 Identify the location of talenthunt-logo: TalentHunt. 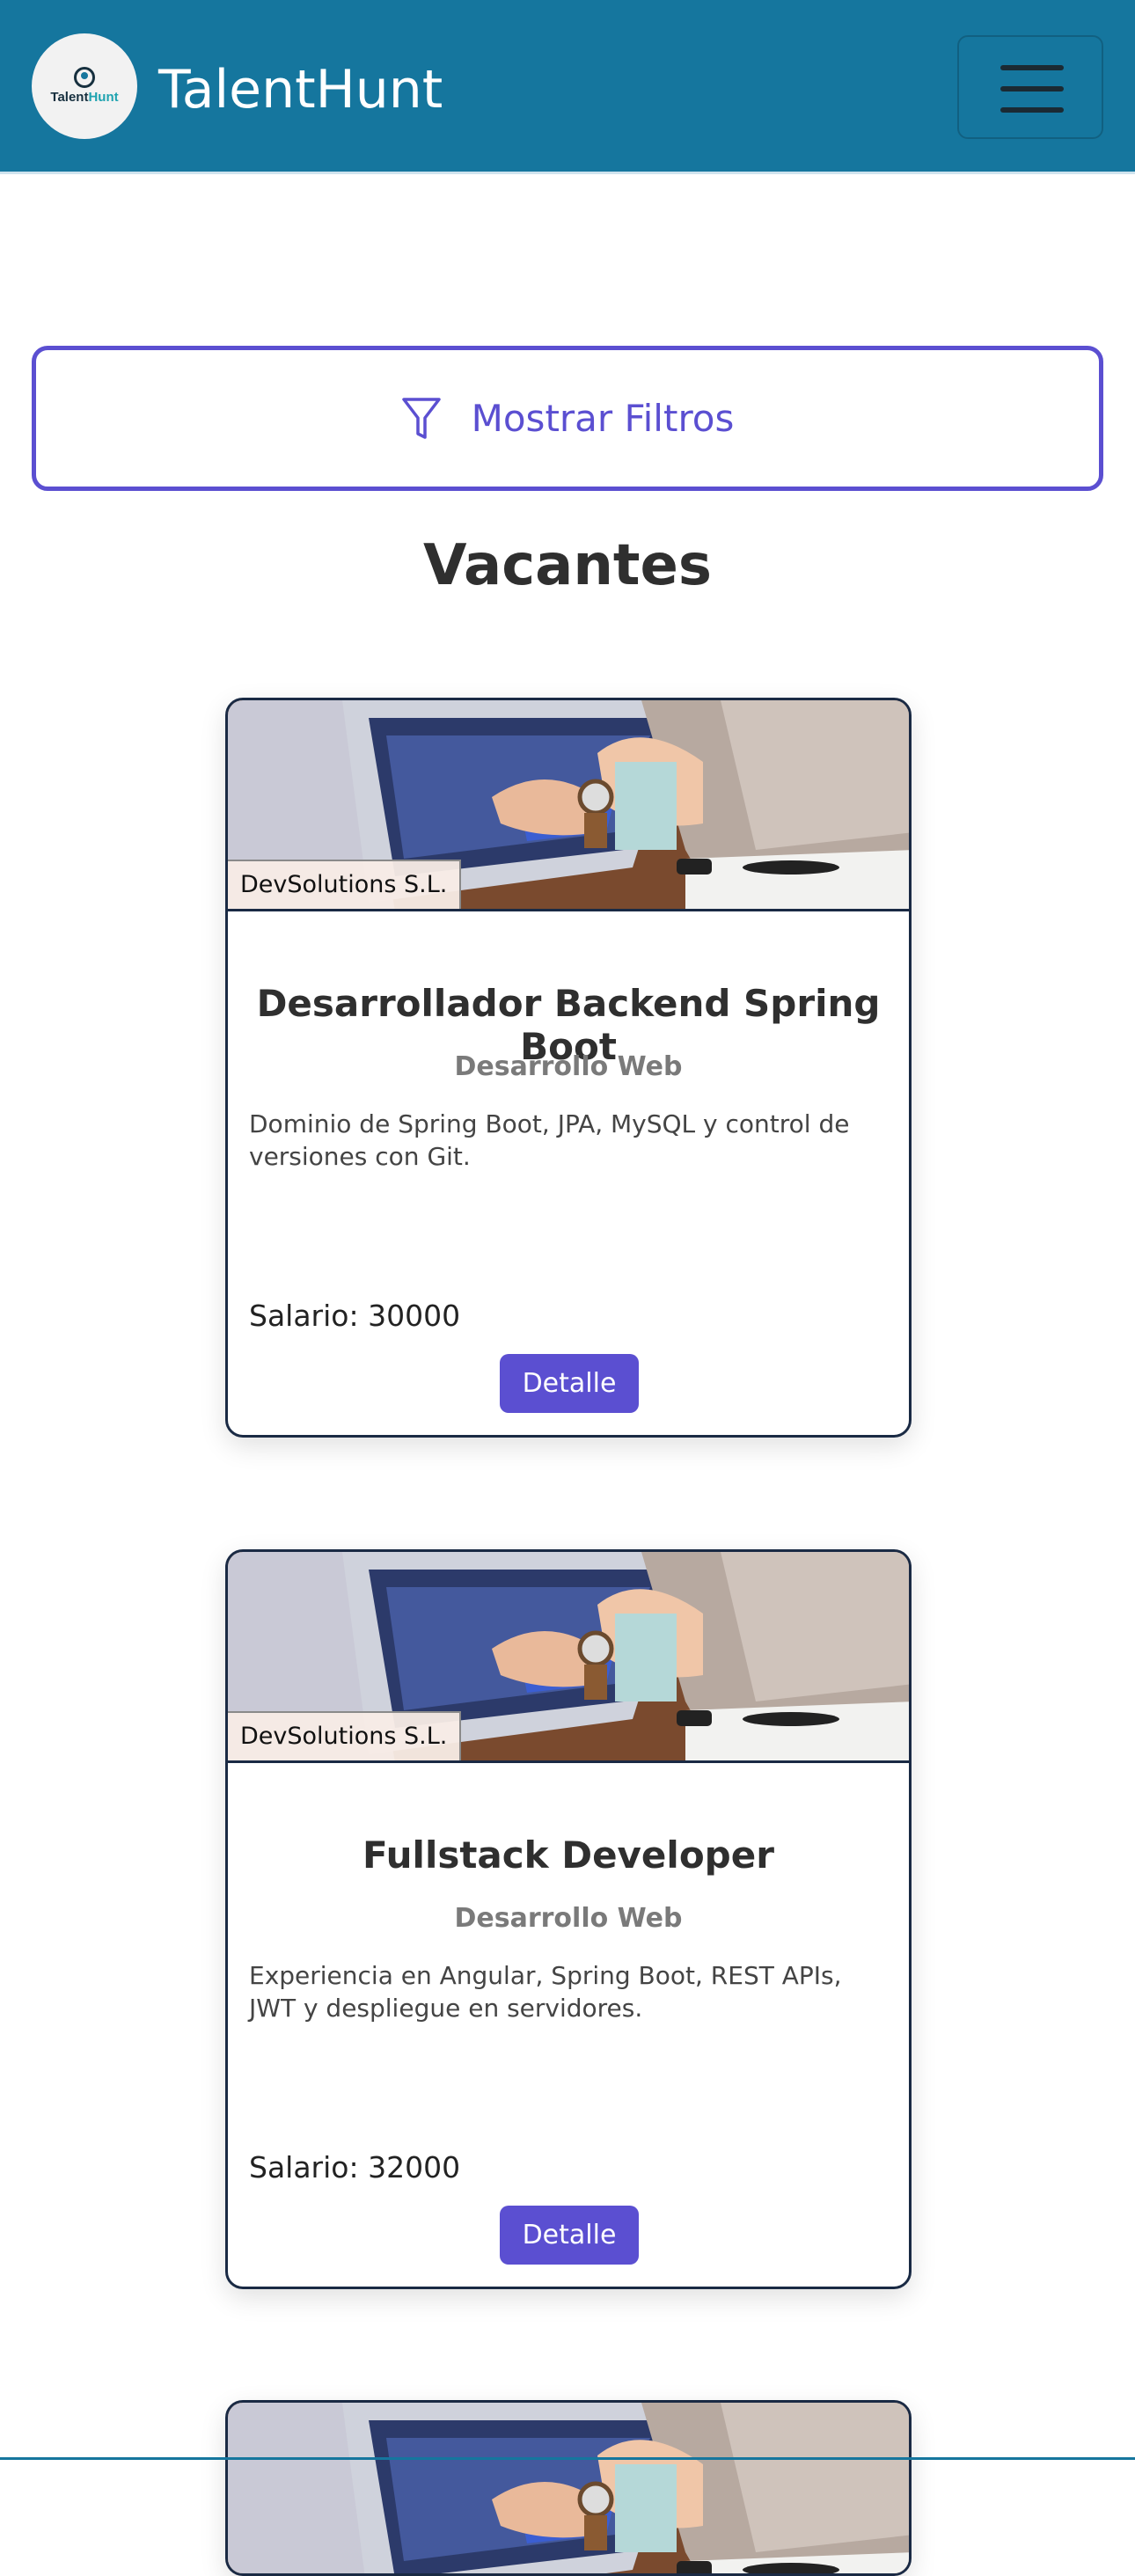
(84, 86).